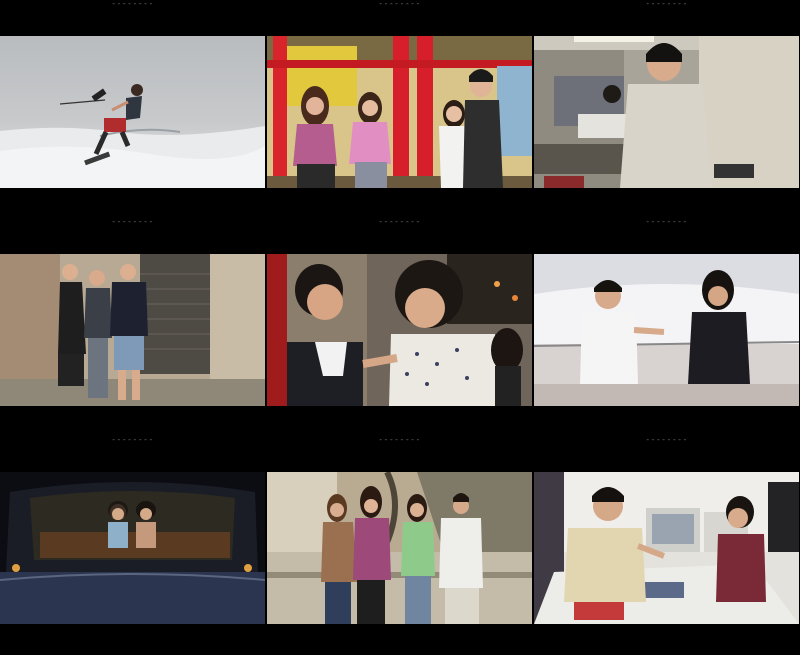 The height and width of the screenshot is (655, 800). I want to click on frame-9-image, so click(666, 548).